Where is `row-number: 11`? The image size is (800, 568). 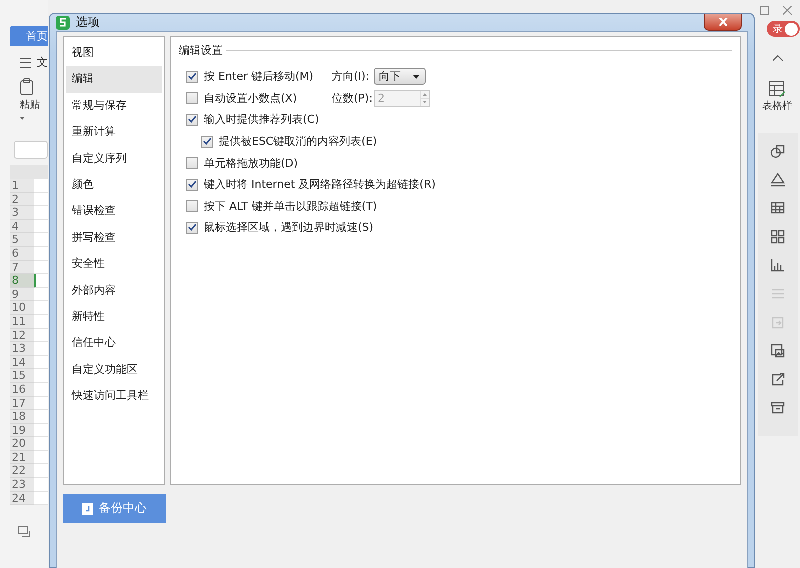 row-number: 11 is located at coordinates (22, 321).